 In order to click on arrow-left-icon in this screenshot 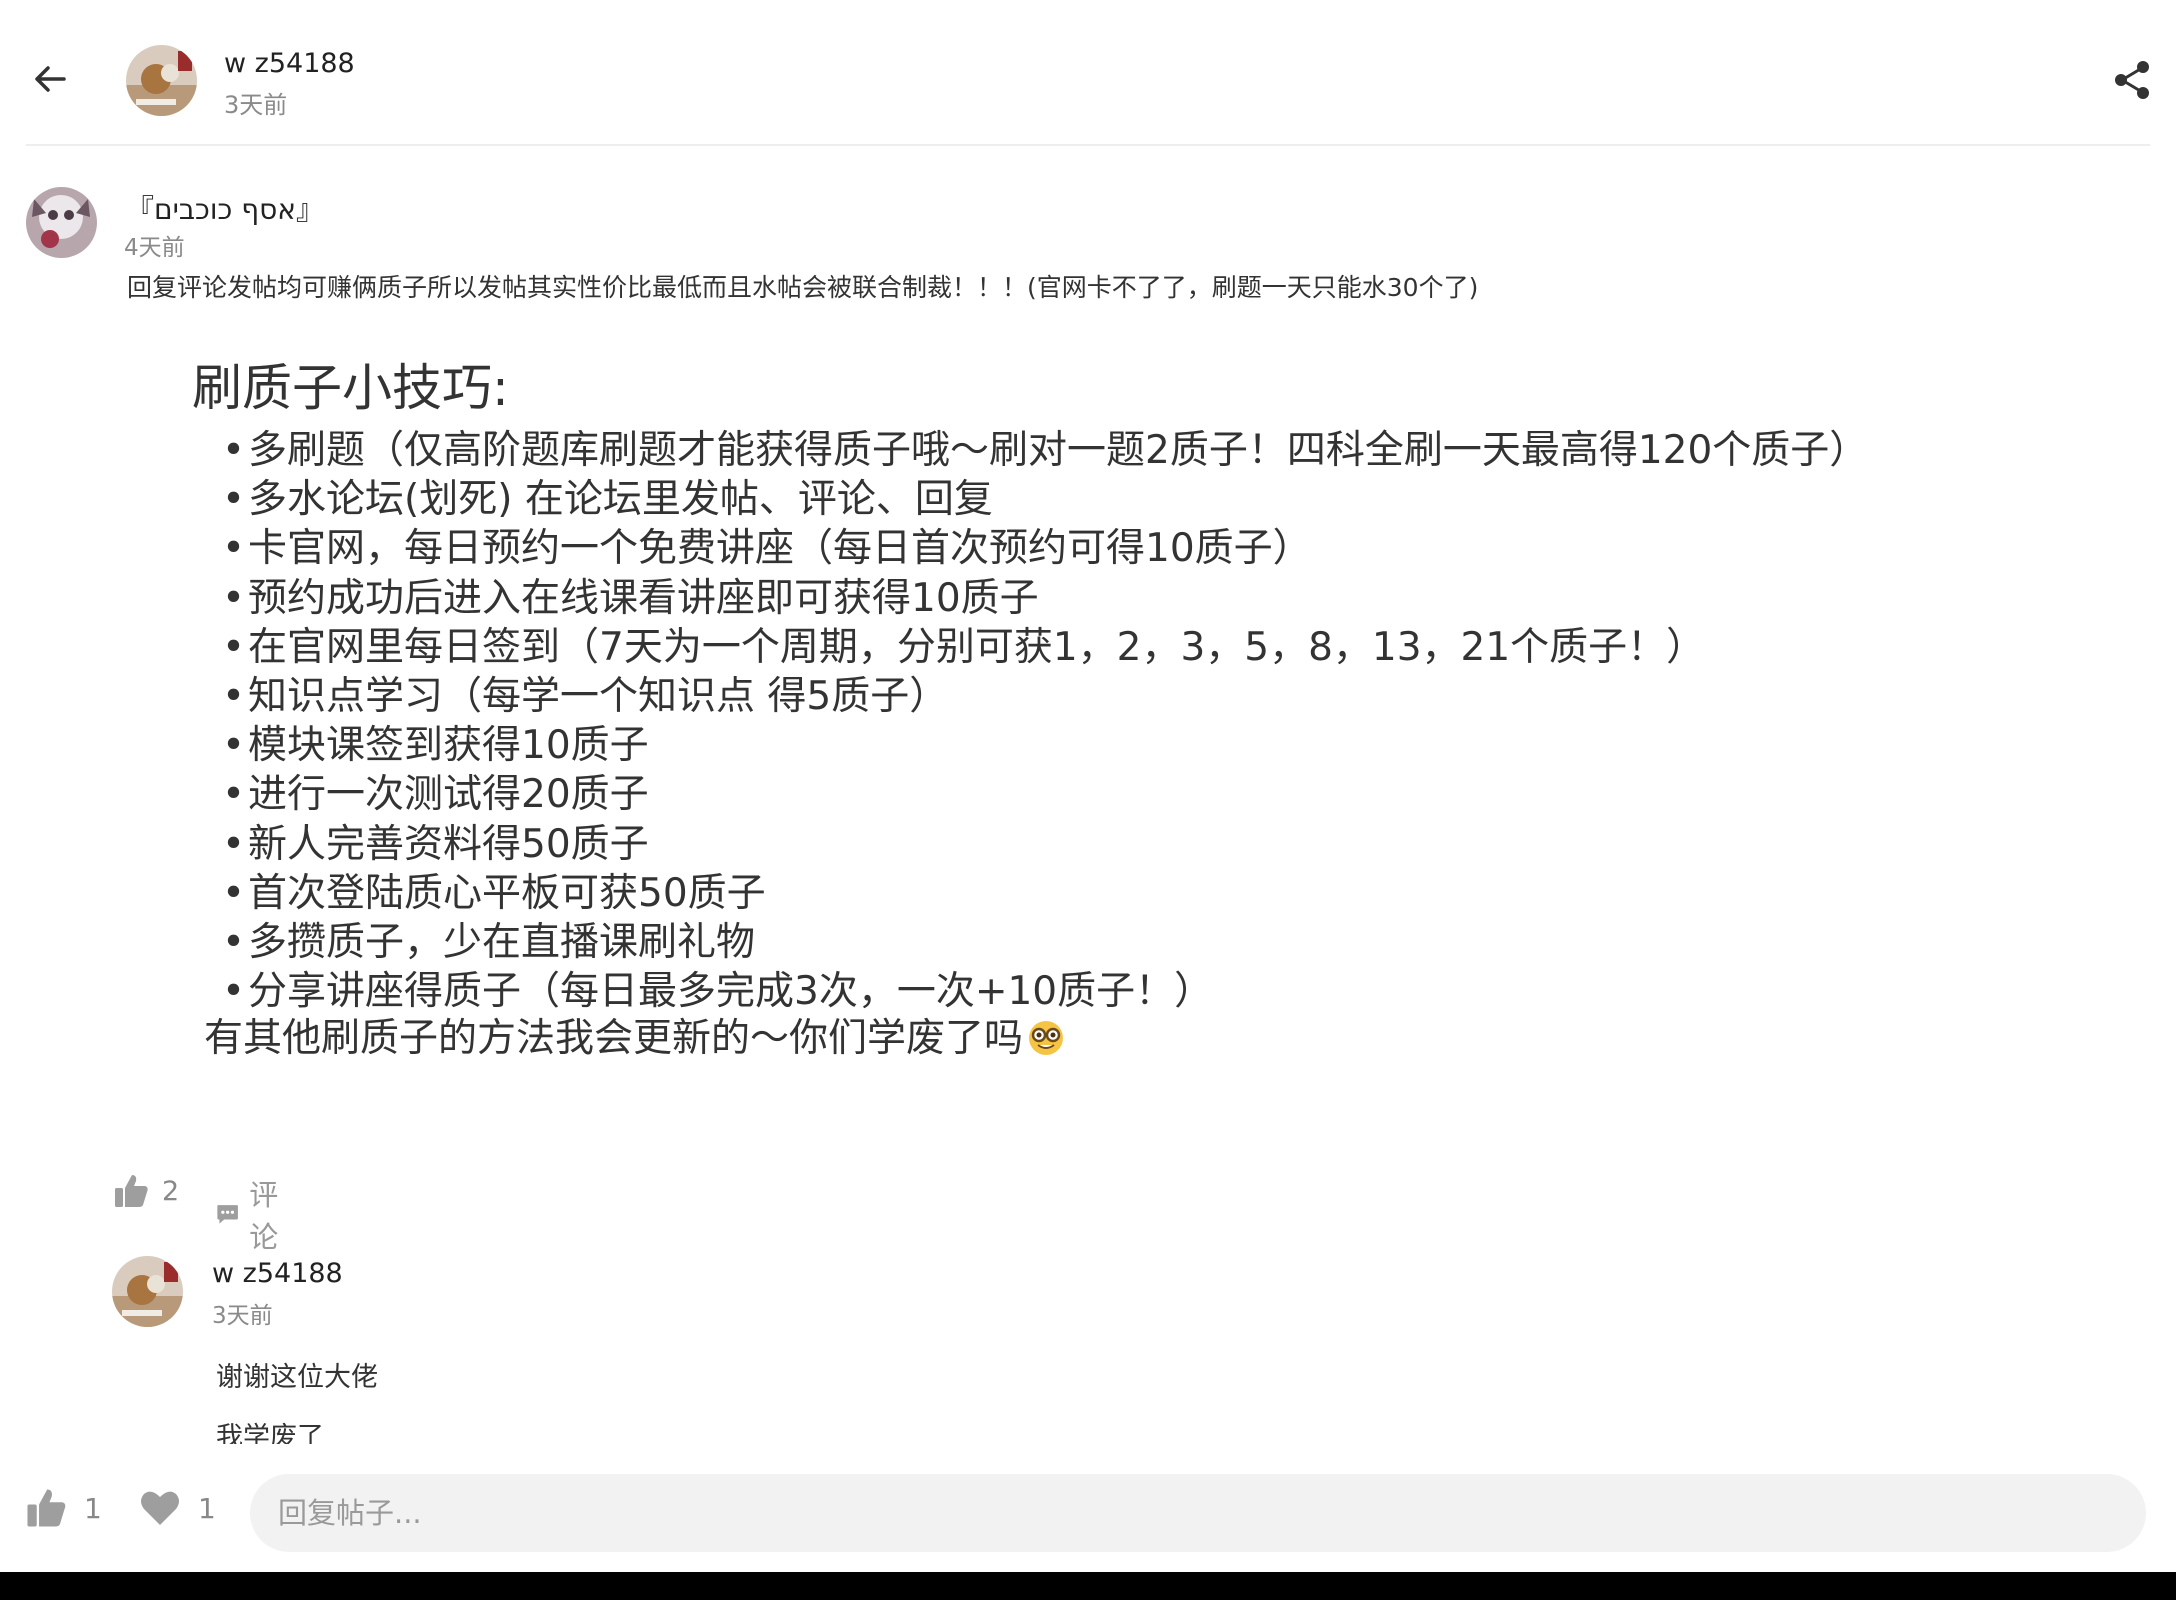, I will do `click(50, 79)`.